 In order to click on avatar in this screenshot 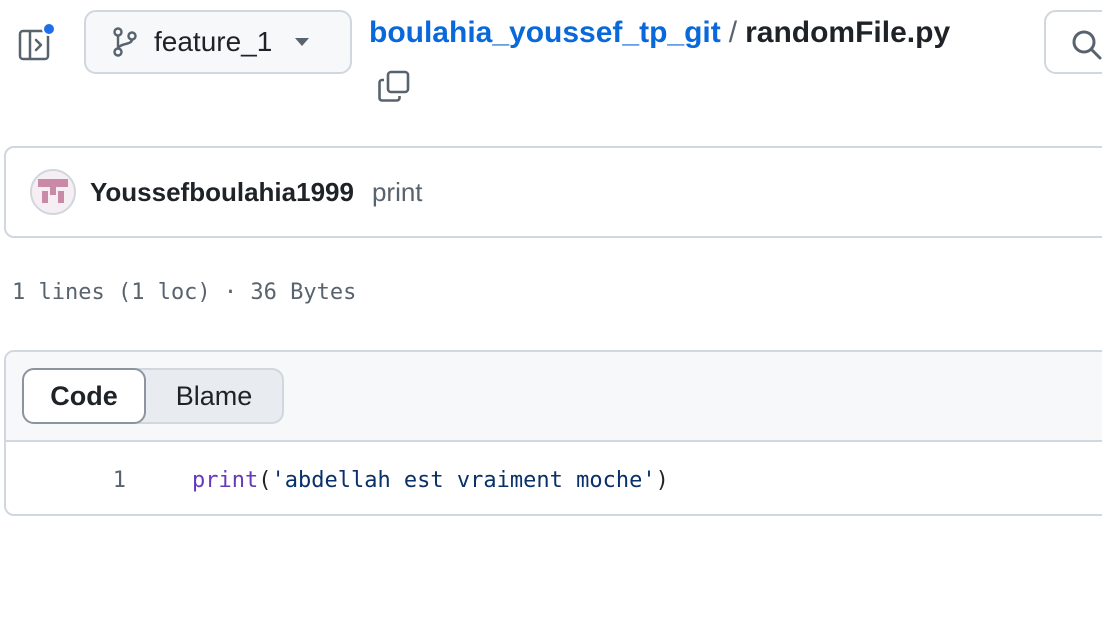, I will do `click(53, 192)`.